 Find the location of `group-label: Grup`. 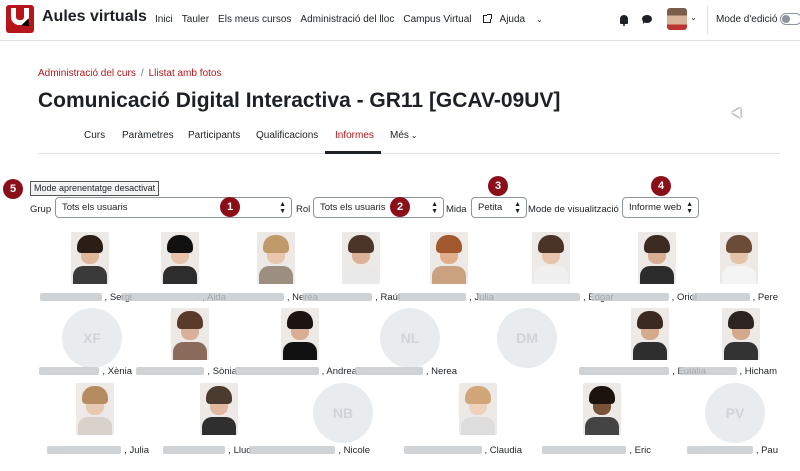

group-label: Grup is located at coordinates (41, 209).